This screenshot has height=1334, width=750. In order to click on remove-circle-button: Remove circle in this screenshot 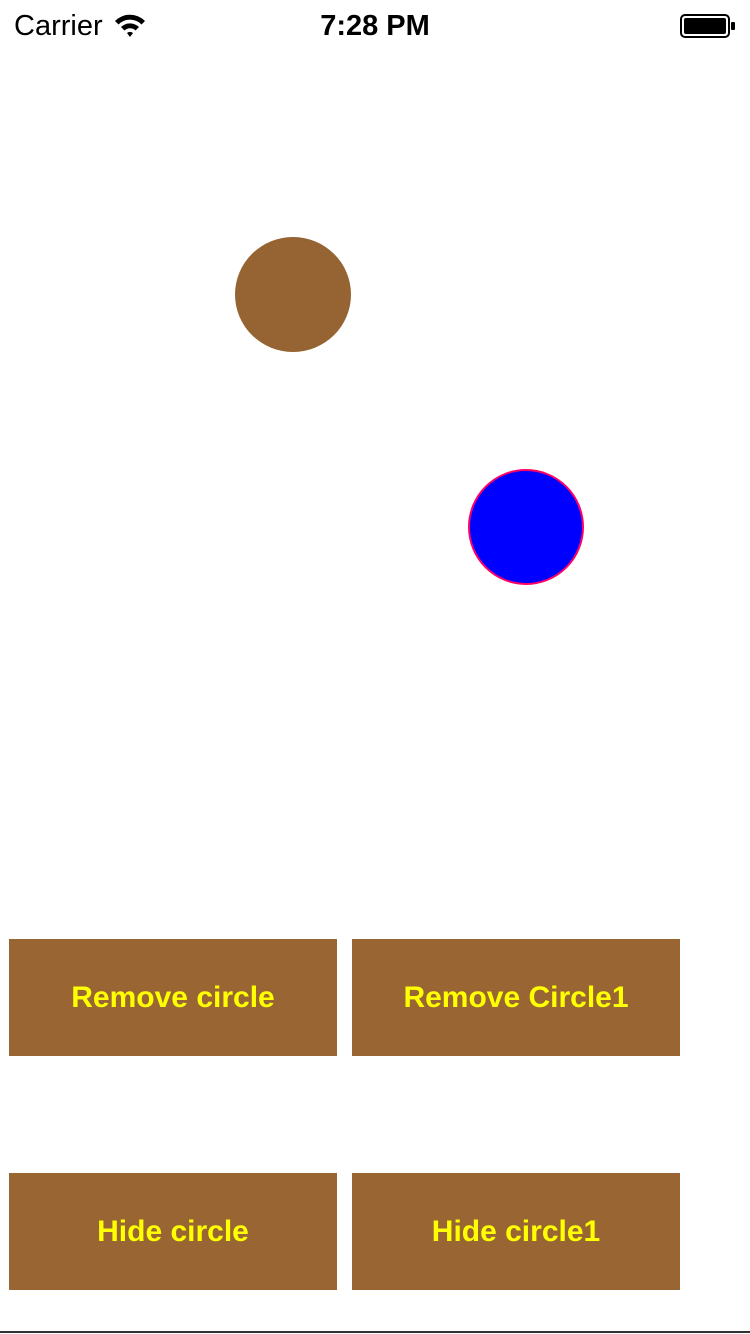, I will do `click(173, 997)`.